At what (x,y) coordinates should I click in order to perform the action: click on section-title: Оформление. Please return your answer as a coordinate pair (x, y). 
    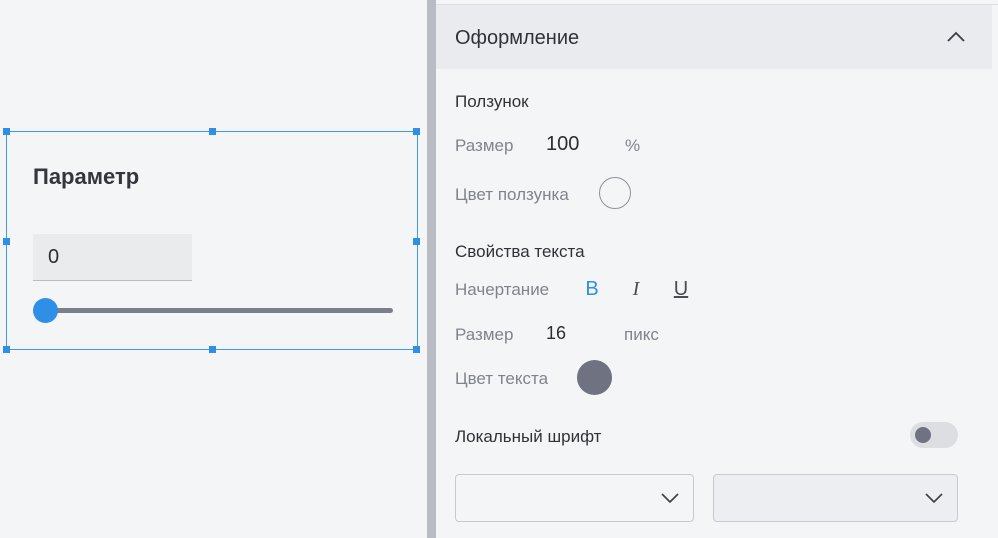
    Looking at the image, I should click on (517, 38).